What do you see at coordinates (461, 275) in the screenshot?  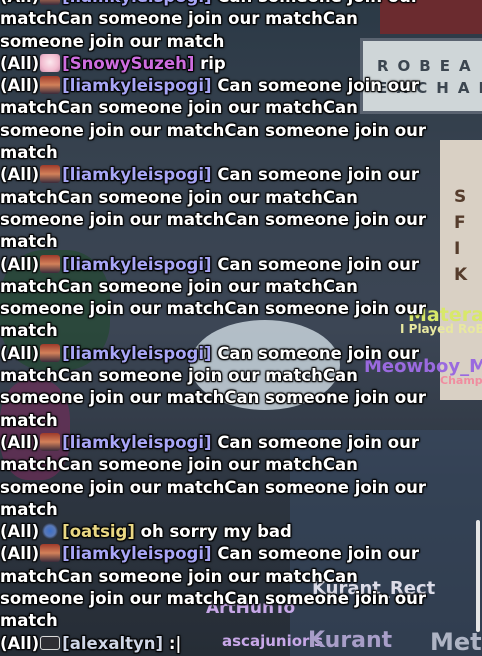 I see `post-letter: K` at bounding box center [461, 275].